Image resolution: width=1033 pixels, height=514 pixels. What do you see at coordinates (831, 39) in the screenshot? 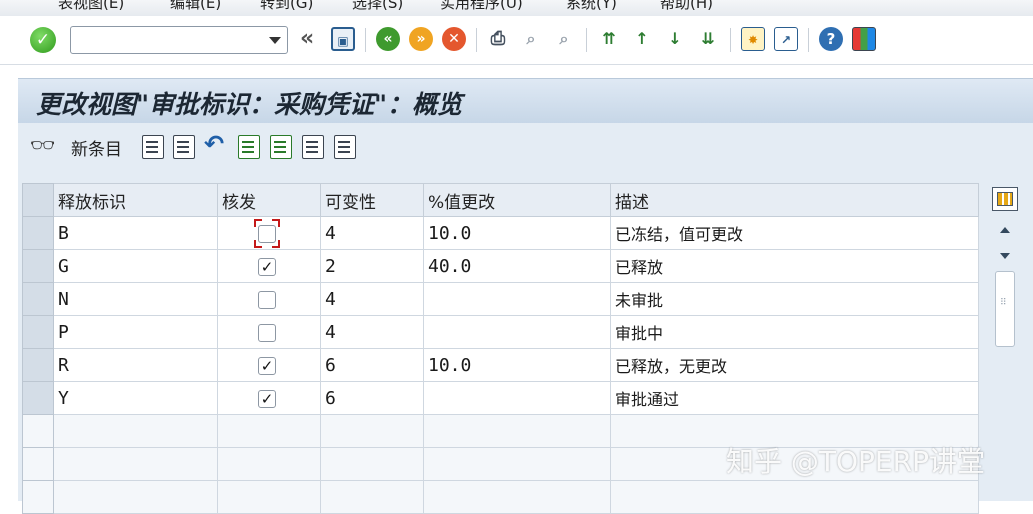
I see `help-icon: ?` at bounding box center [831, 39].